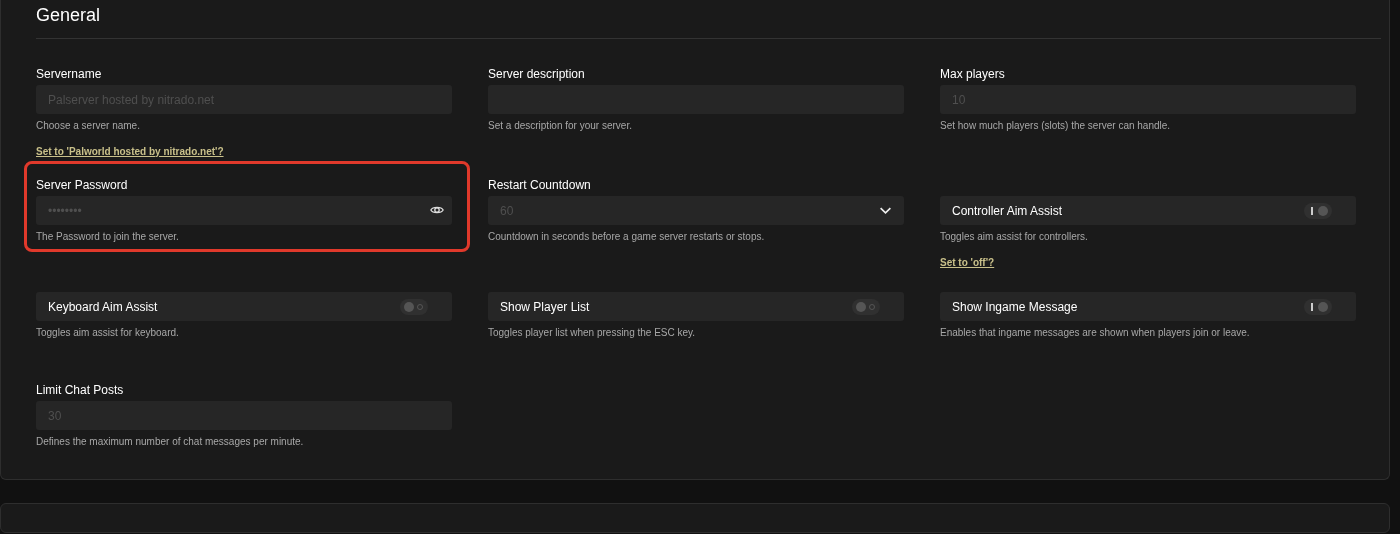  Describe the element at coordinates (592, 333) in the screenshot. I see `help-text: Toggles player list when pressing the ESC key.` at that location.